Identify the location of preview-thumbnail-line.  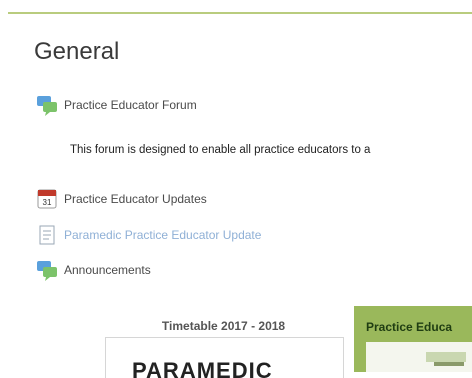
(449, 364).